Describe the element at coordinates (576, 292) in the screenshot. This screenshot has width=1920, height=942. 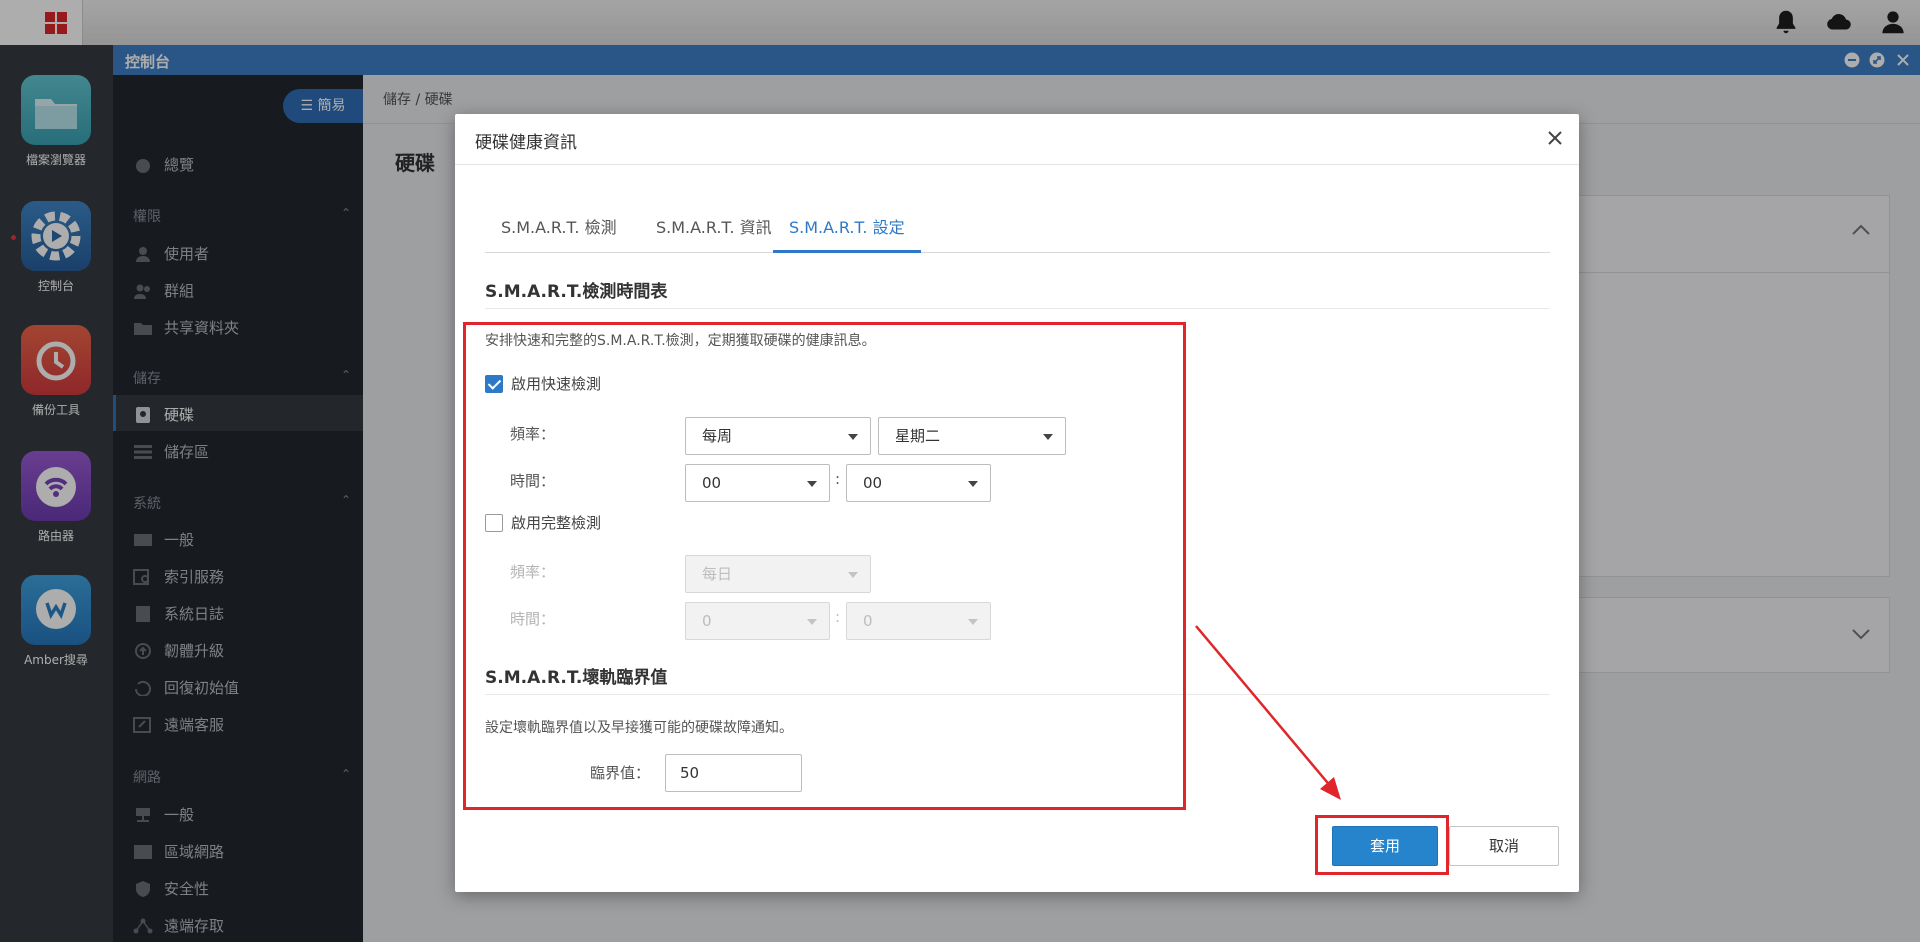
I see `schedule-section-title: S.M.A.R.T.檢測時間表` at that location.